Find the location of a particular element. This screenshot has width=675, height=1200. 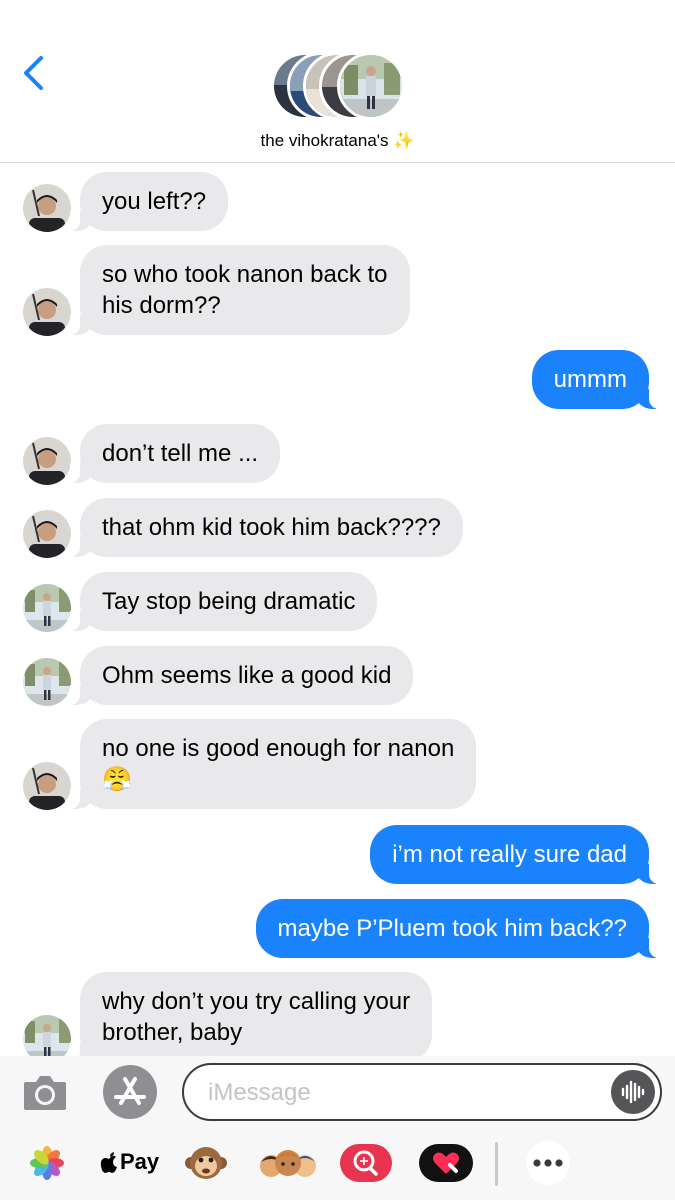

more-apps-button is located at coordinates (548, 1163).